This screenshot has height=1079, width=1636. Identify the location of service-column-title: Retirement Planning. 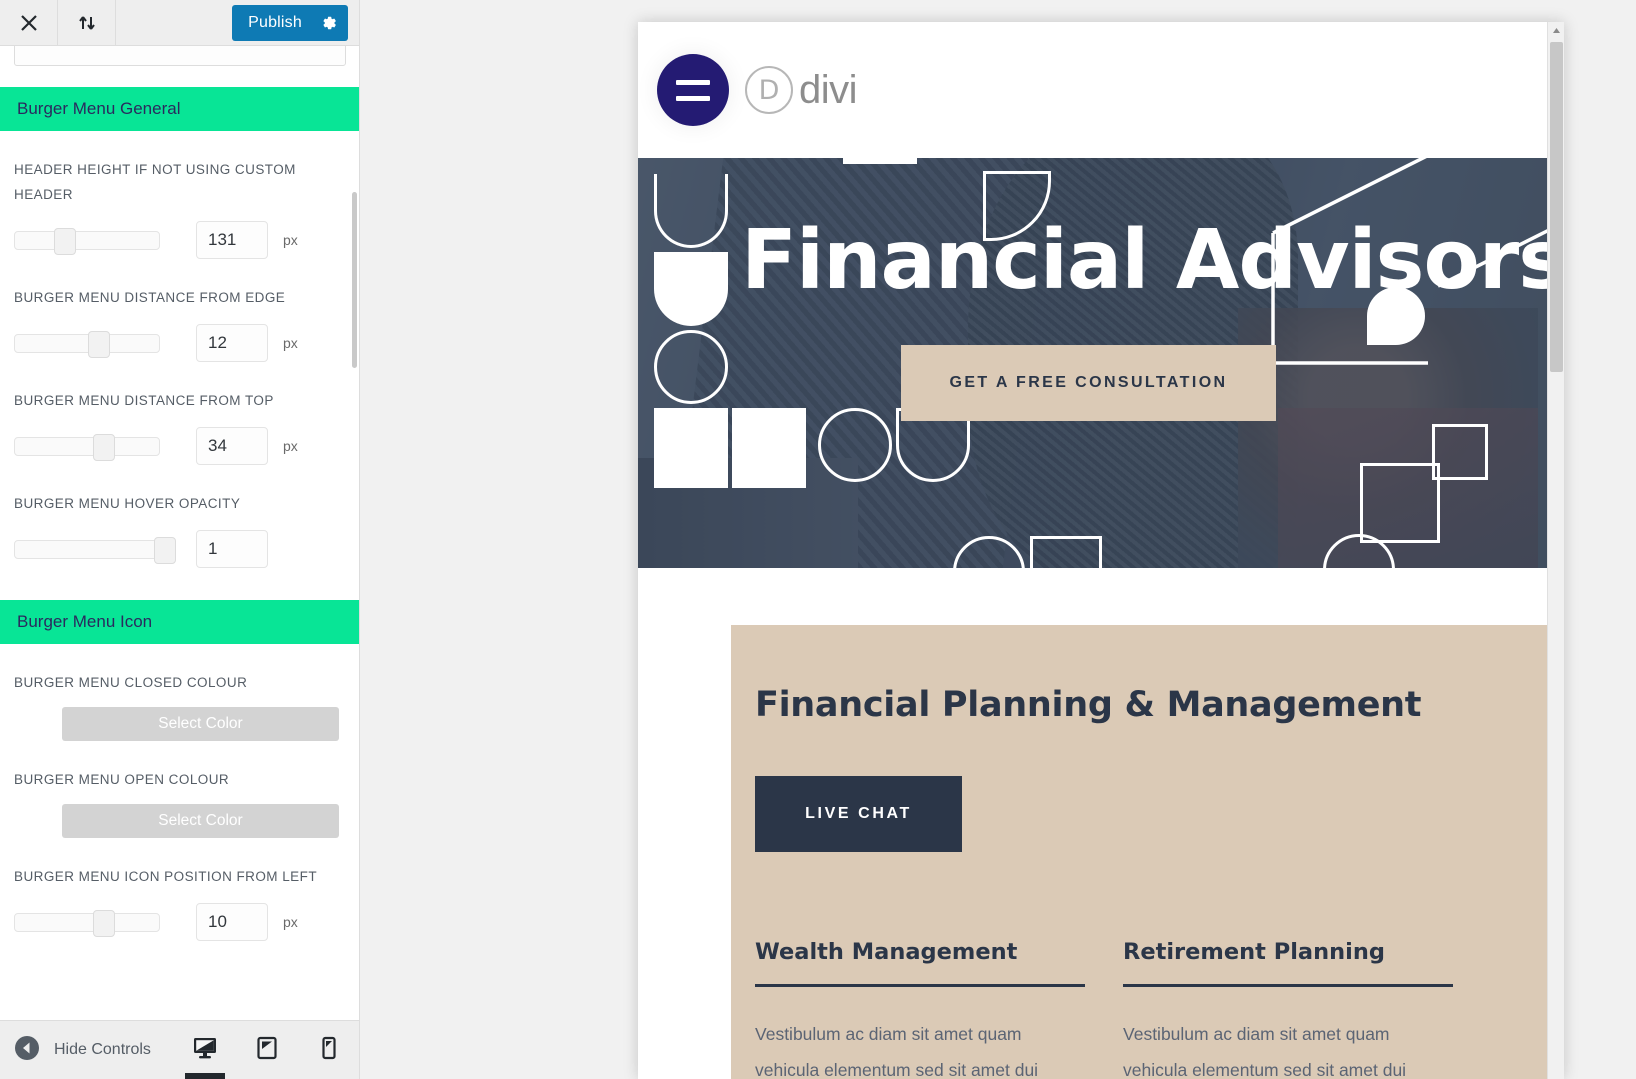
(1254, 952).